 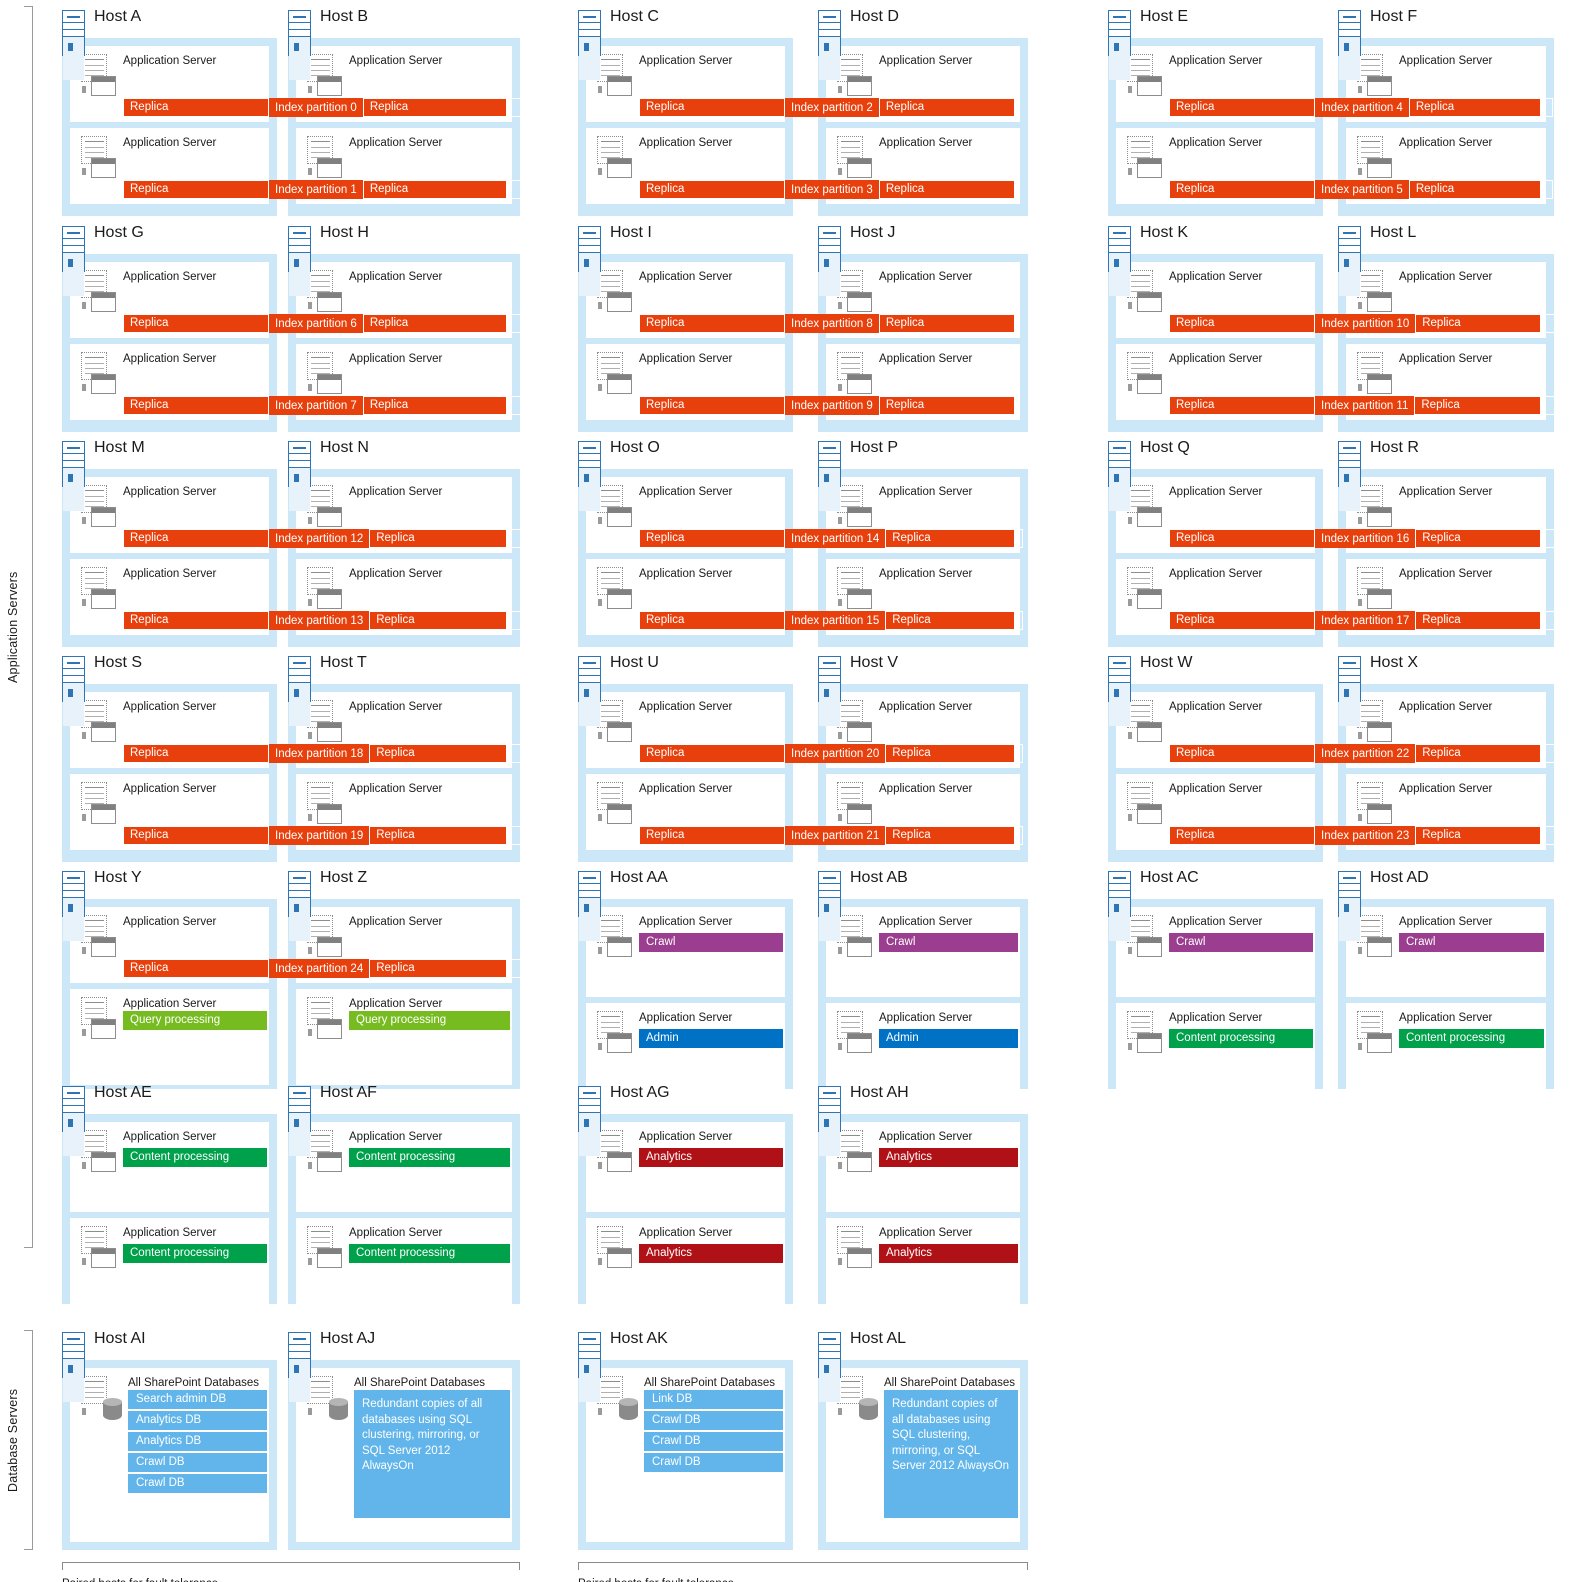 I want to click on index-partition-band: Replica Index partition 13 Replica, so click(x=326, y=620).